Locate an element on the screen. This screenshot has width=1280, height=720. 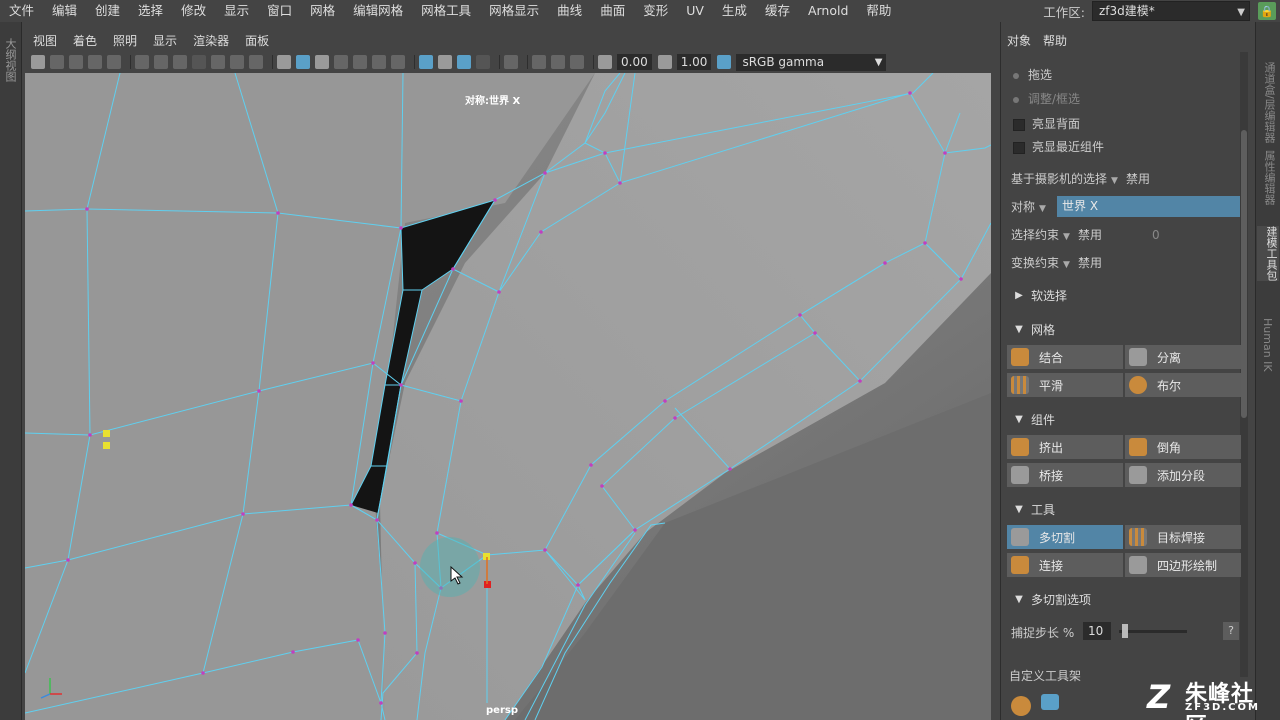
wireframe-icon is located at coordinates (284, 62).